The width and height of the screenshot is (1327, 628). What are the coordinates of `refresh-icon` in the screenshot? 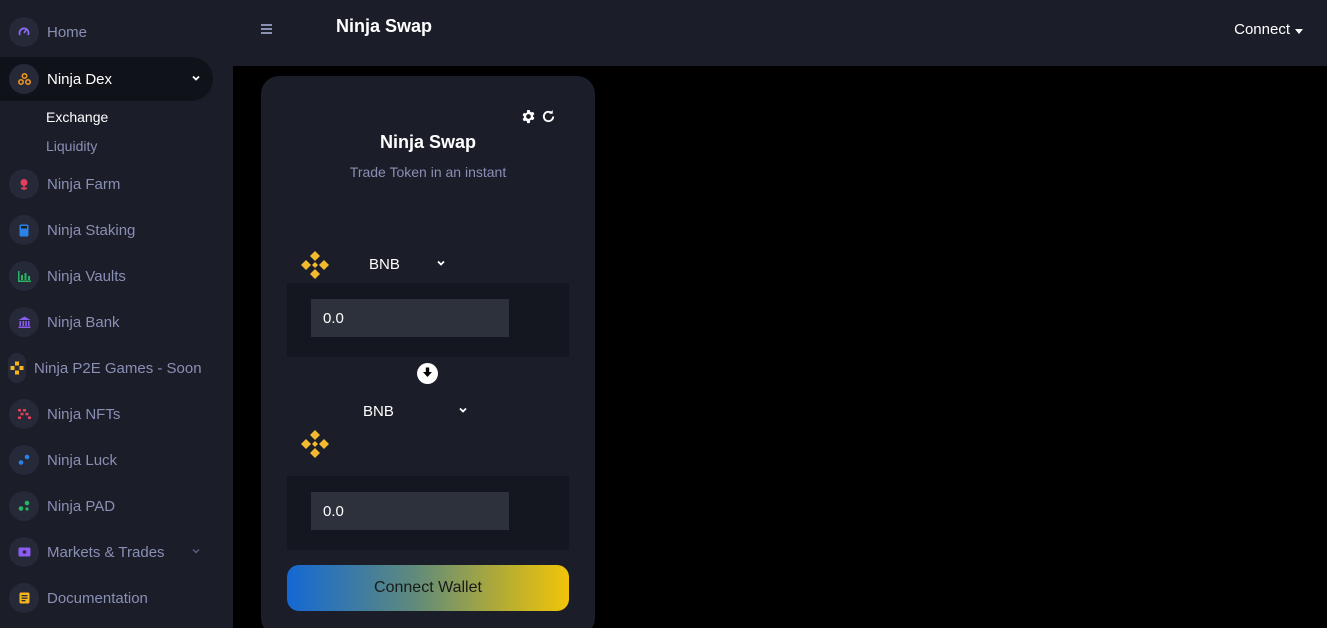 It's located at (548, 116).